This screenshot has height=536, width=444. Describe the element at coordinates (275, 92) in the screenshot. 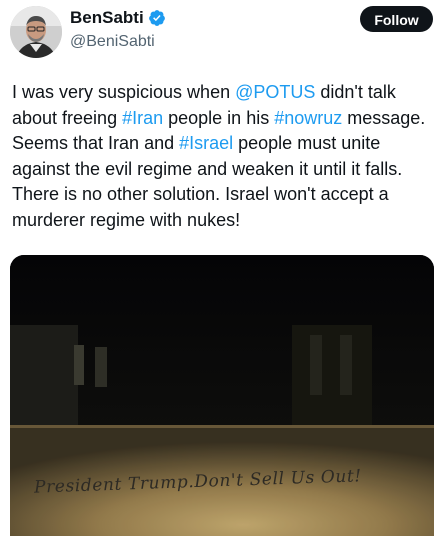

I see `mention-link: @POTUS` at that location.